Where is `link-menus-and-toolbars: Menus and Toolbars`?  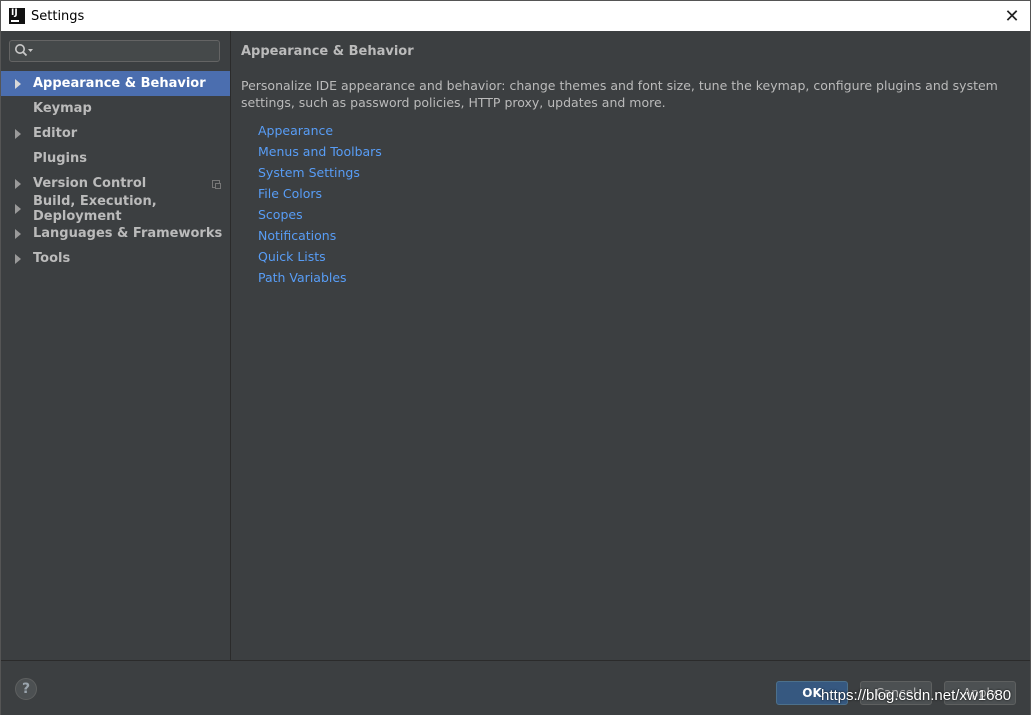
link-menus-and-toolbars: Menus and Toolbars is located at coordinates (320, 153).